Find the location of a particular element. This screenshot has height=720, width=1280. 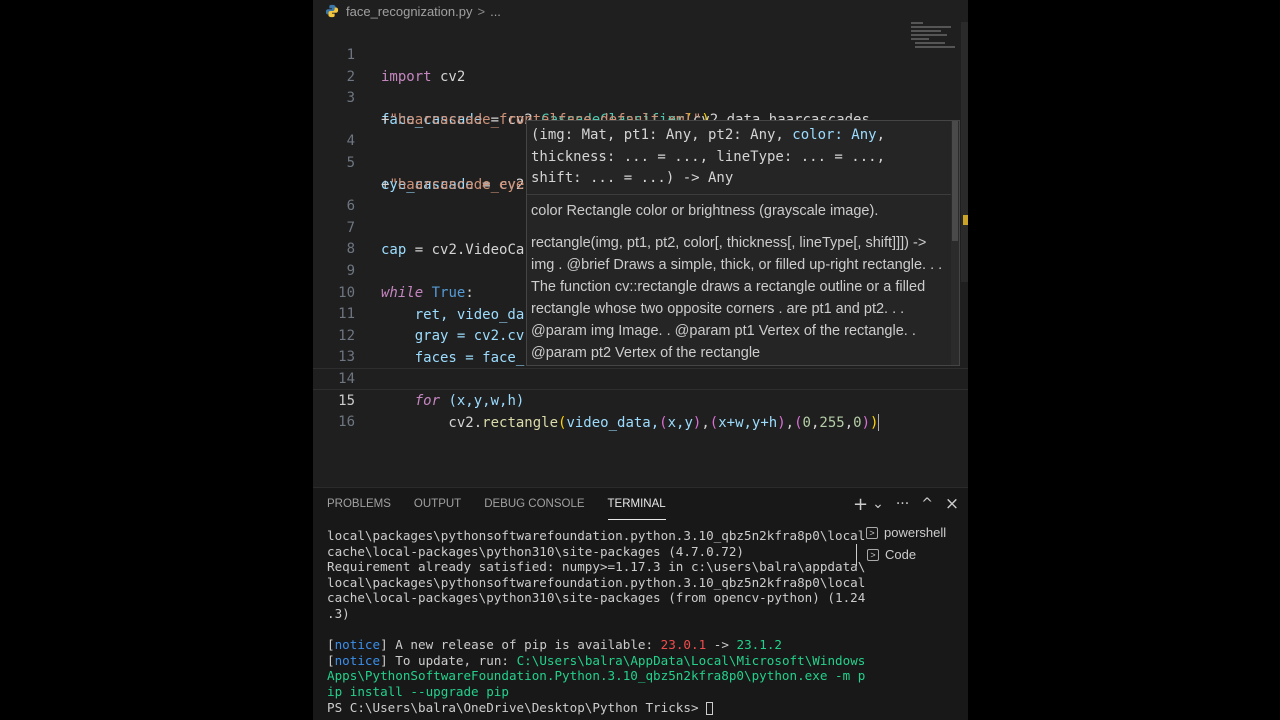

more-actions-icon: ··· is located at coordinates (902, 504).